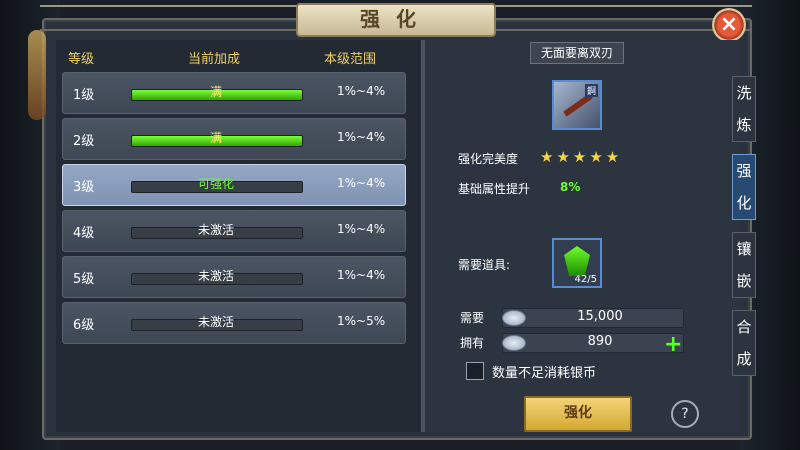  I want to click on dialog-title: 强化, so click(396, 20).